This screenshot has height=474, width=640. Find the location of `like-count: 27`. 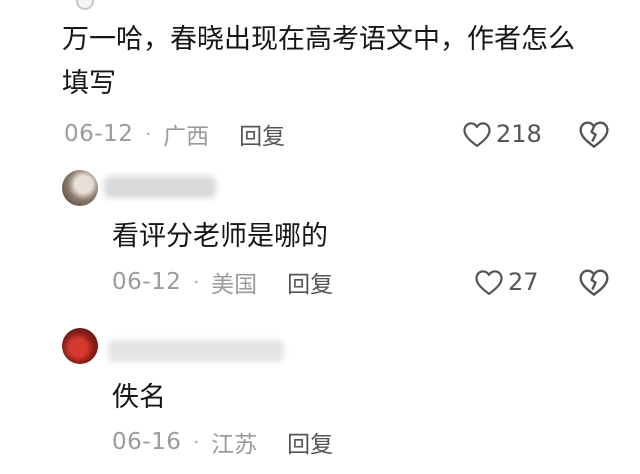

like-count: 27 is located at coordinates (523, 282).